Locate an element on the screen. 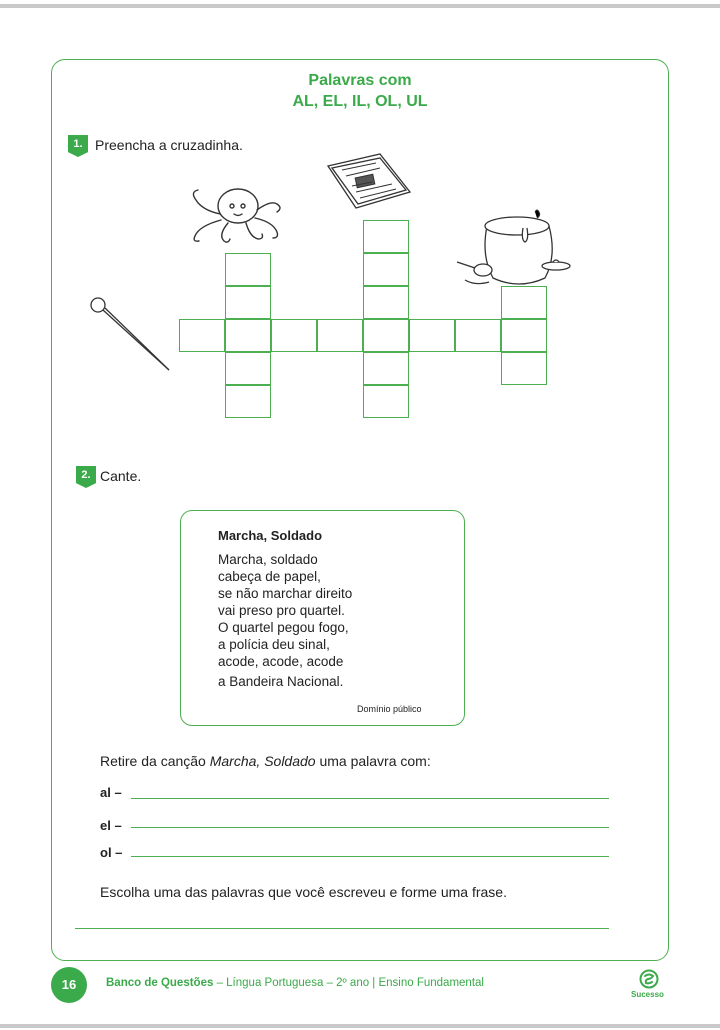 This screenshot has width=720, height=1030. answer-line-el is located at coordinates (370, 828).